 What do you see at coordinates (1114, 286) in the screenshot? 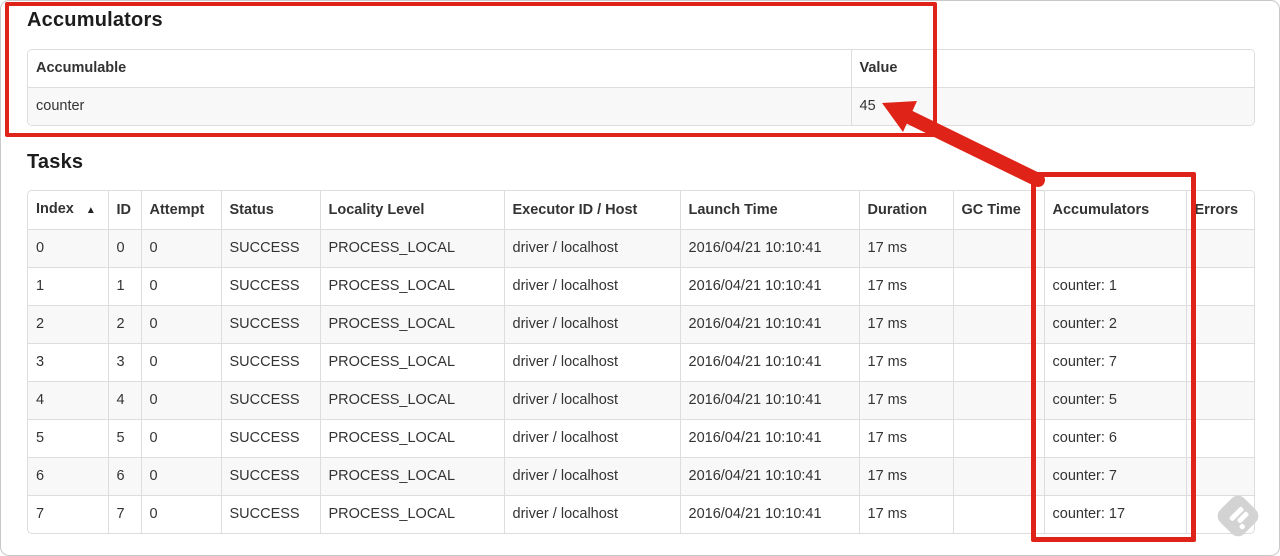
I see `cell: counter: 1` at bounding box center [1114, 286].